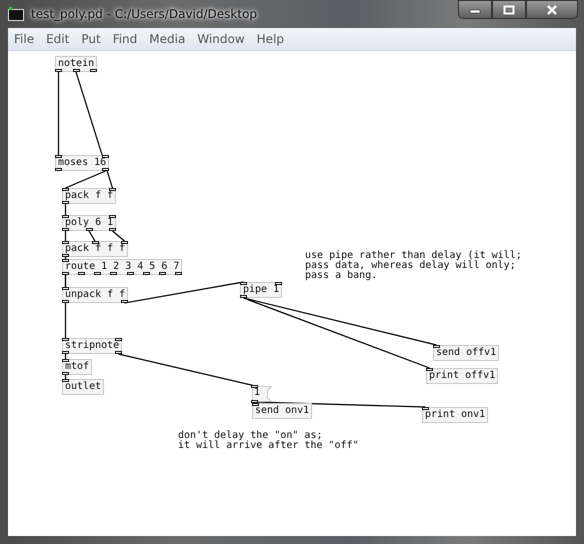  What do you see at coordinates (167, 39) in the screenshot?
I see `menu-item: Media` at bounding box center [167, 39].